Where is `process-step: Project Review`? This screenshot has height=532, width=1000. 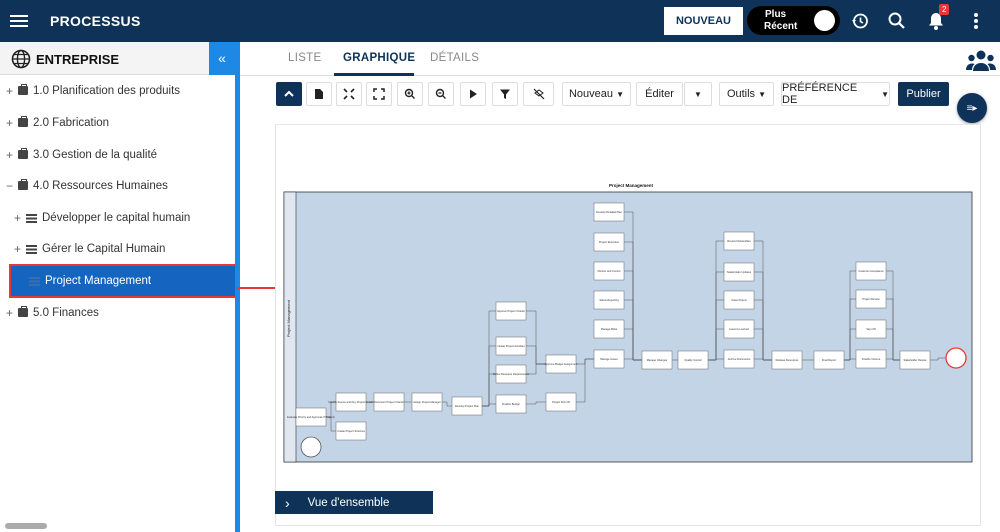 process-step: Project Review is located at coordinates (871, 299).